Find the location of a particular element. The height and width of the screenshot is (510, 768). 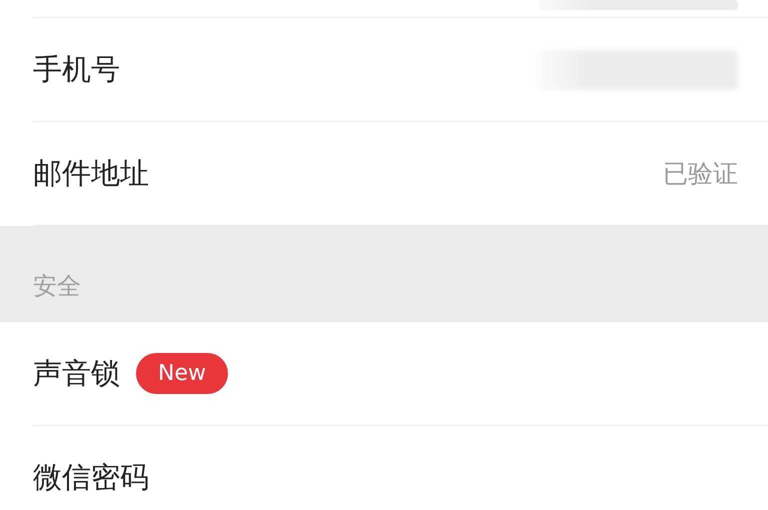

setting-label: 邮件地址 is located at coordinates (91, 174).